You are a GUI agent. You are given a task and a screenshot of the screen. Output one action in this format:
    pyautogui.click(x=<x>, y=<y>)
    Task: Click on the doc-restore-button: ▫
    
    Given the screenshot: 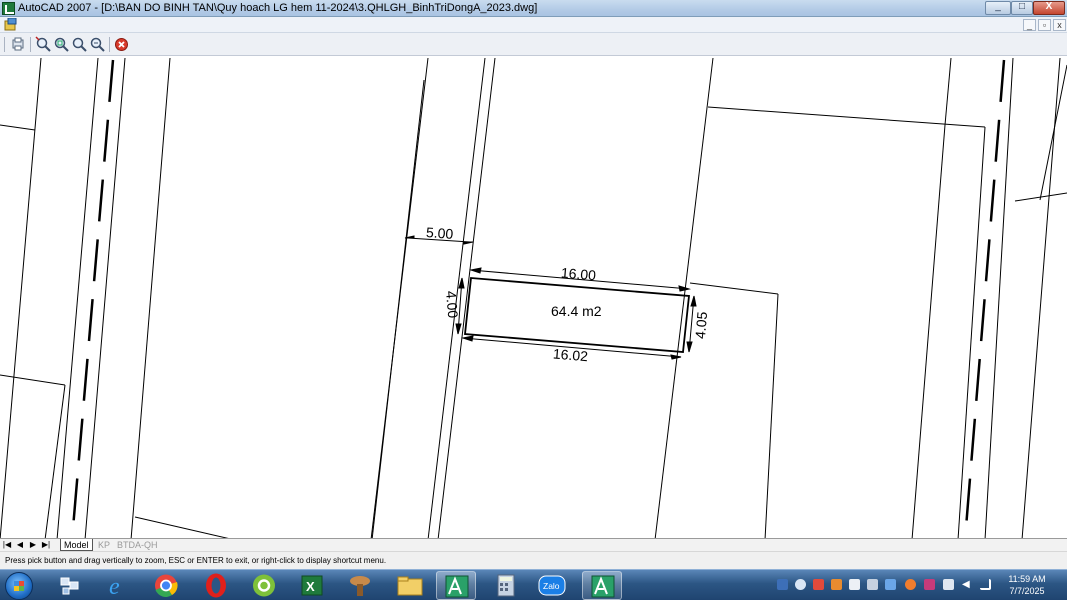 What is the action you would take?
    pyautogui.click(x=1044, y=25)
    